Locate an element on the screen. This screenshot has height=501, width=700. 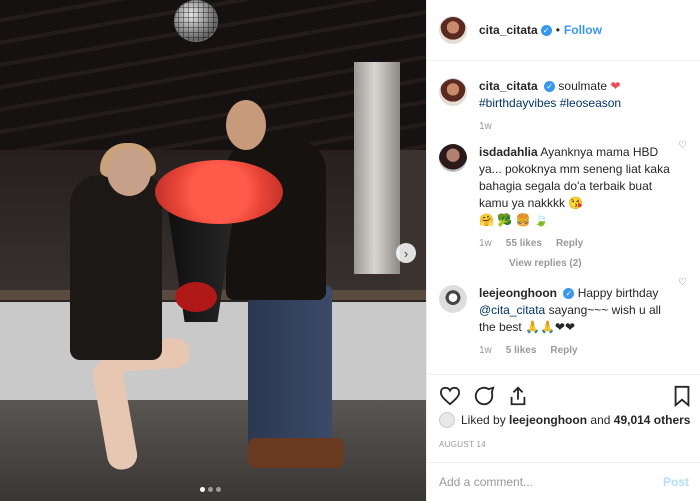
like-button is located at coordinates (450, 396).